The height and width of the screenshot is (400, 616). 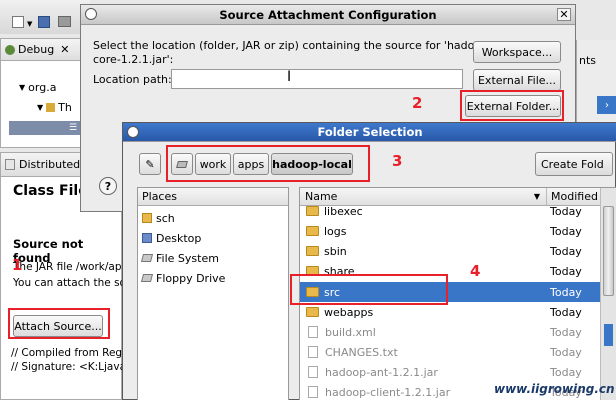 I want to click on tab-debug: Debug ✕, so click(x=45, y=50).